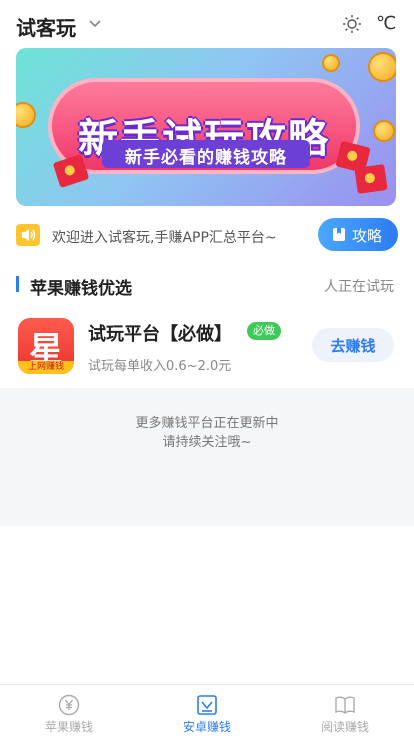 Image resolution: width=414 pixels, height=739 pixels. Describe the element at coordinates (207, 442) in the screenshot. I see `more-line-2: 请持续关注哦~` at that location.